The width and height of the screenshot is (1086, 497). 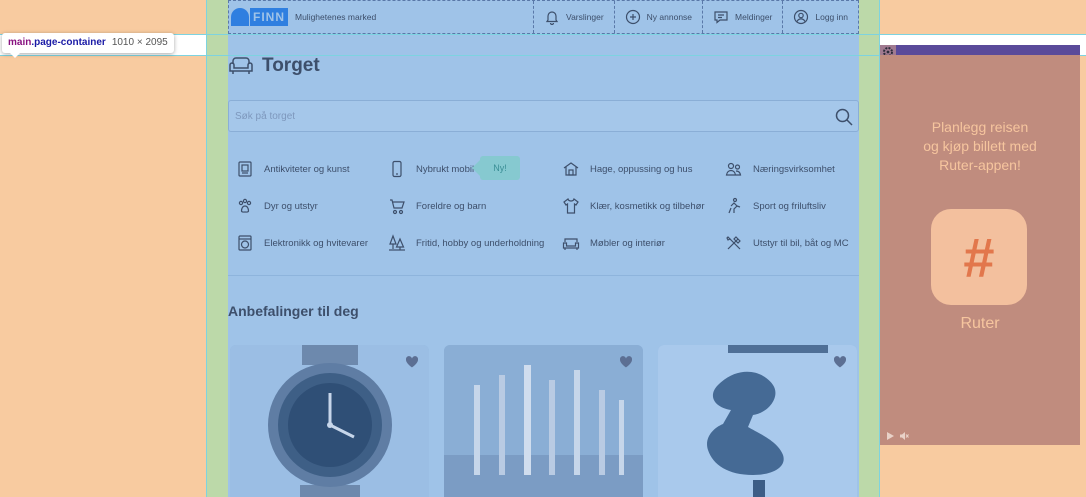 I want to click on category-furniture-interior: Møbler og interiør, so click(x=613, y=243).